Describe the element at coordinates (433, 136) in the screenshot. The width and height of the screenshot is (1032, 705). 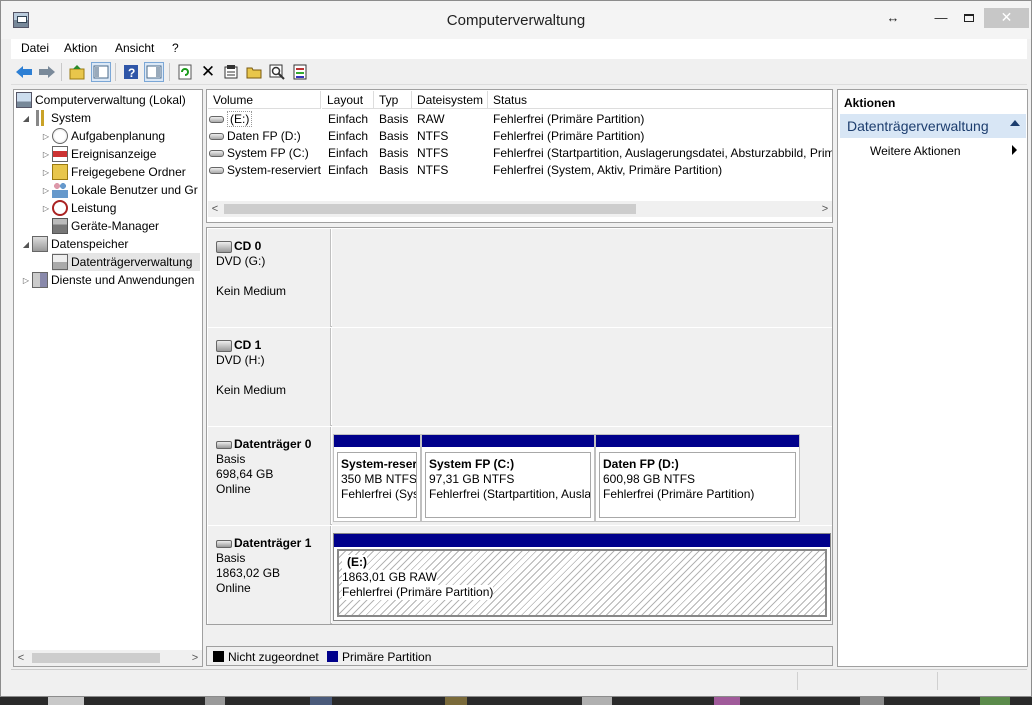
I see `dateisystem-cell: NTFS` at that location.